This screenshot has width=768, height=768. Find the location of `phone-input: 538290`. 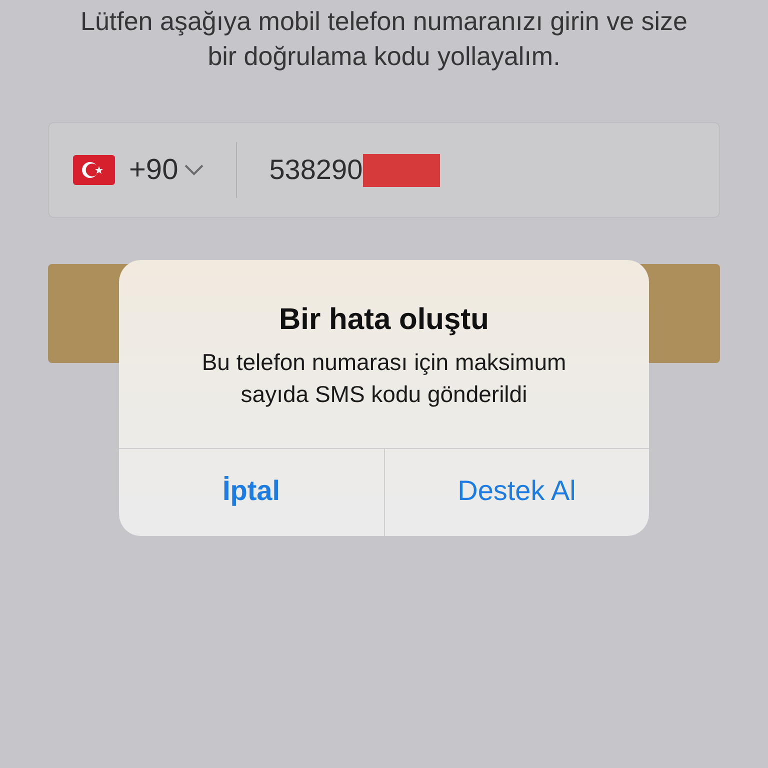

phone-input: 538290 is located at coordinates (494, 170).